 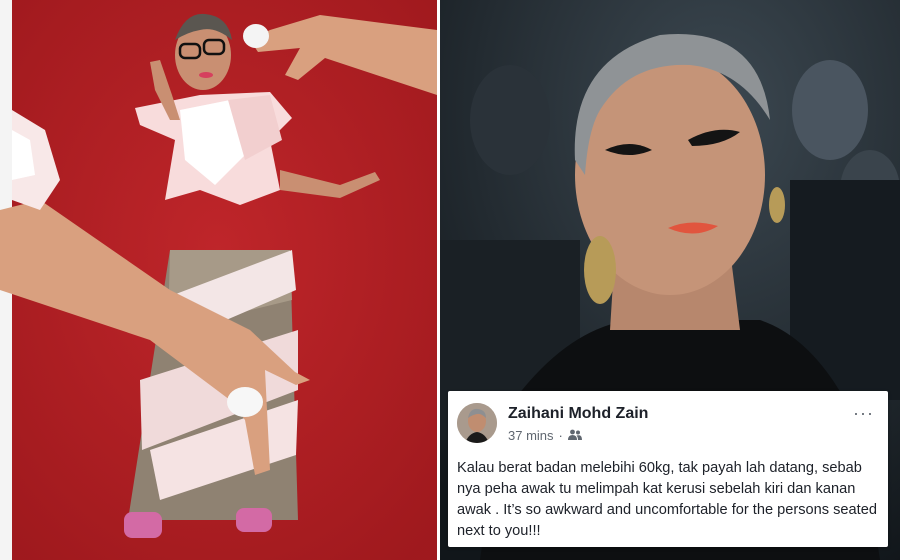 What do you see at coordinates (574, 435) in the screenshot?
I see `friends-icon` at bounding box center [574, 435].